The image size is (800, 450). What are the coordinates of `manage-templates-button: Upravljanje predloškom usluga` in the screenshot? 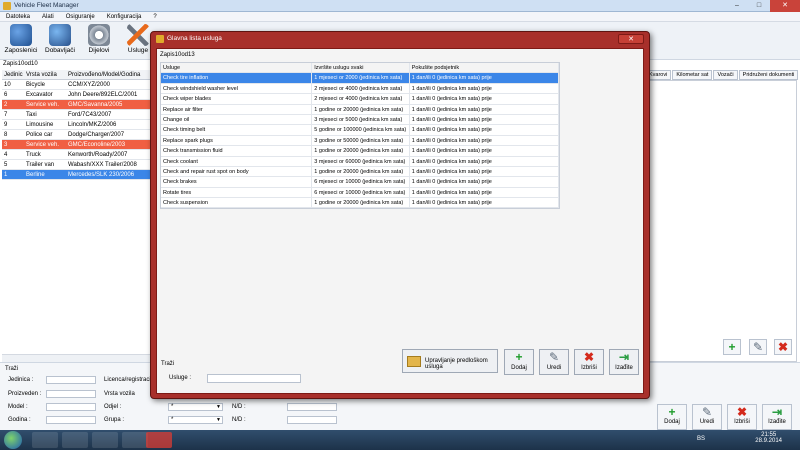 It's located at (450, 361).